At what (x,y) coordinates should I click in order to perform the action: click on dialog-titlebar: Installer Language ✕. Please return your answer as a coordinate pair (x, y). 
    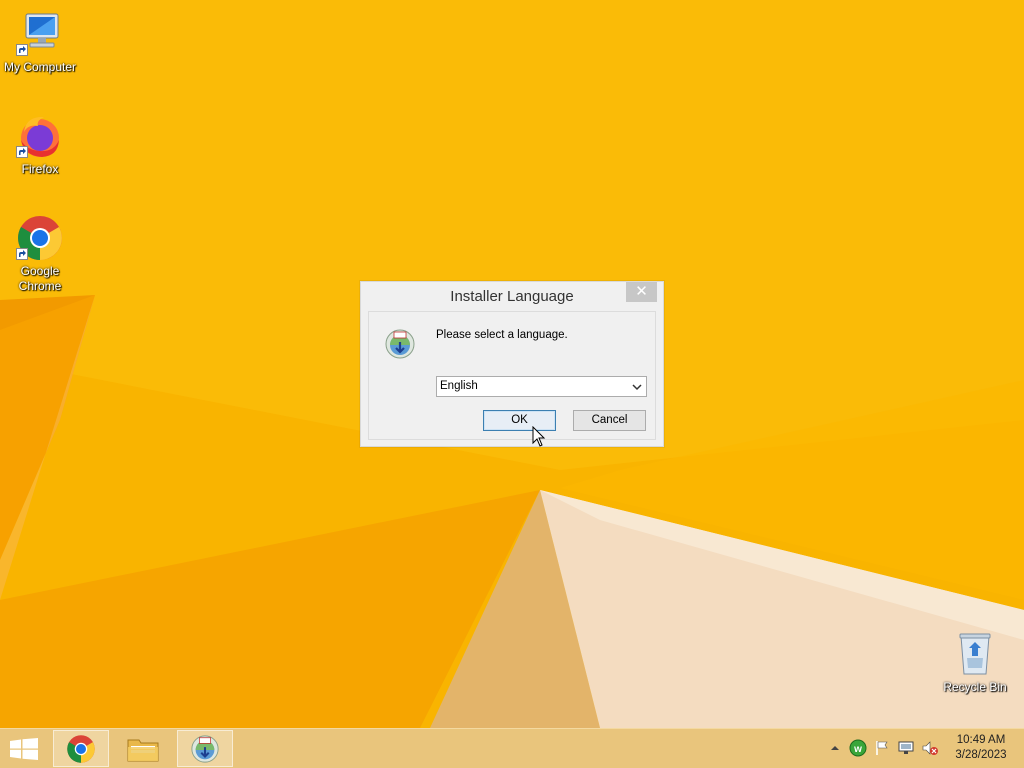
    Looking at the image, I should click on (512, 296).